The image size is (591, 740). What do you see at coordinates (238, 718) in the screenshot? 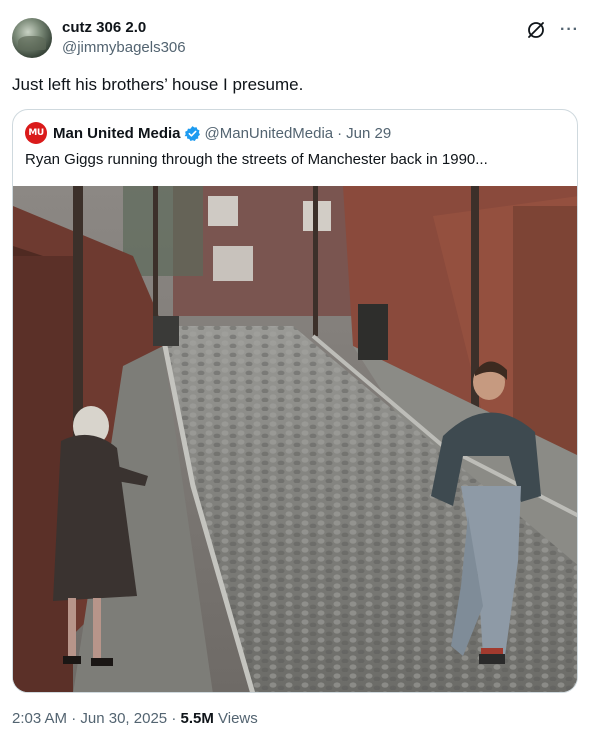
I see `views-label: Views` at bounding box center [238, 718].